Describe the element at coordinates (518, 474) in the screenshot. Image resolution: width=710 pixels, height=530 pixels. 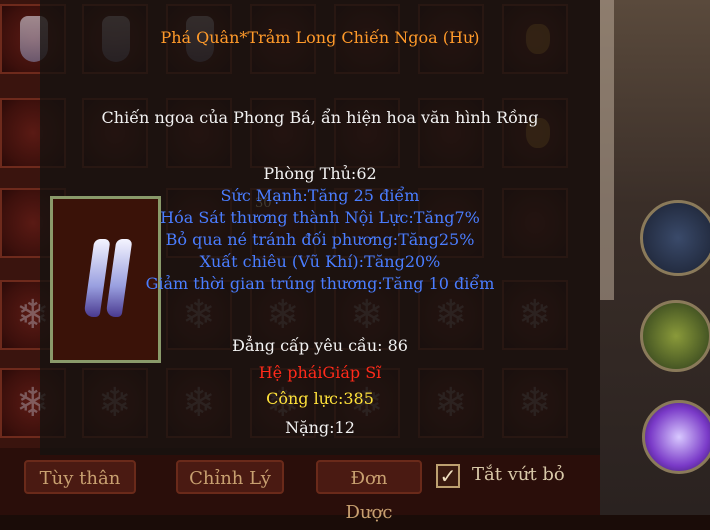
I see `discard-checkbox-label: Tắt vứt bỏ` at that location.